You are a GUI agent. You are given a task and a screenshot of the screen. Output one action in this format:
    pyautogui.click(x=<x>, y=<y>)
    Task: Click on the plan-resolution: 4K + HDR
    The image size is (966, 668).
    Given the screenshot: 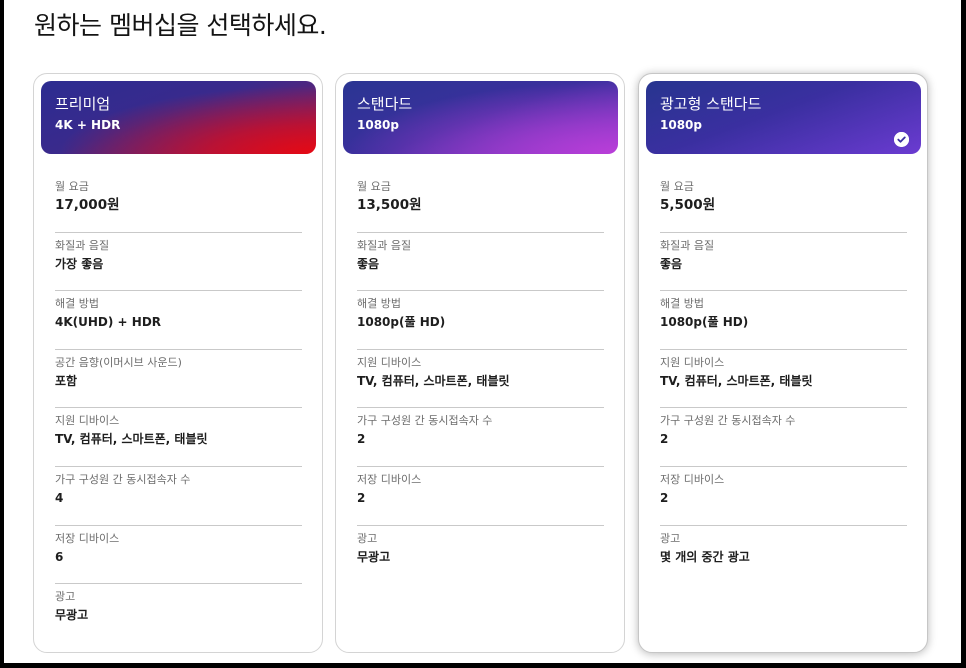 What is the action you would take?
    pyautogui.click(x=88, y=125)
    